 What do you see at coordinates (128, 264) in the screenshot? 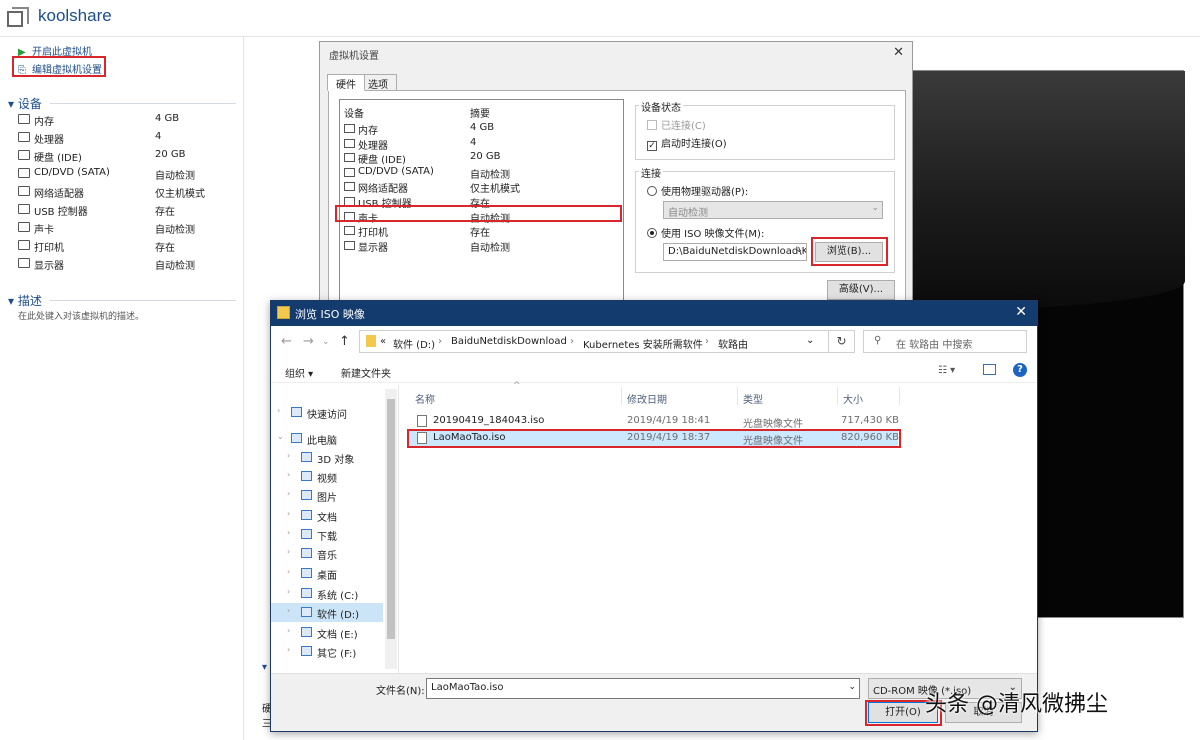
I see `device-row: 显示器 自动检测` at bounding box center [128, 264].